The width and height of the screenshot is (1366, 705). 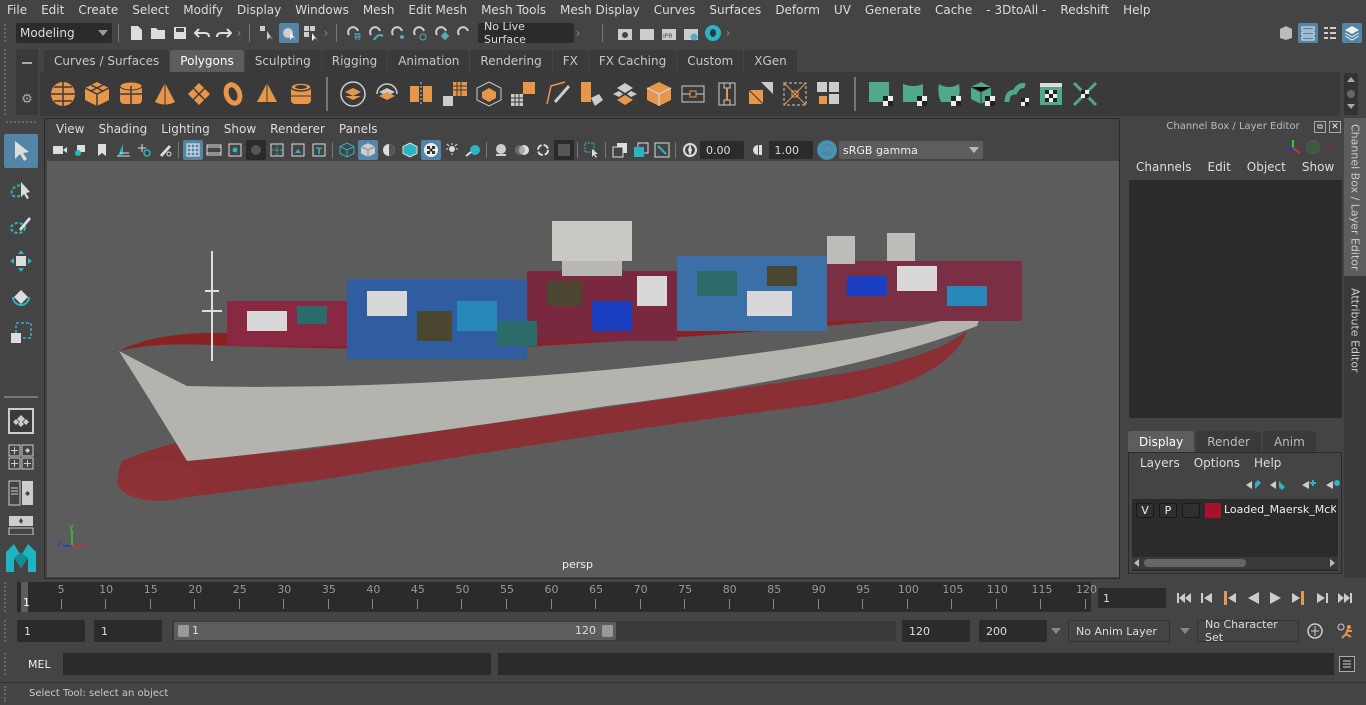 What do you see at coordinates (936, 631) in the screenshot?
I see `playback-end-field: 120` at bounding box center [936, 631].